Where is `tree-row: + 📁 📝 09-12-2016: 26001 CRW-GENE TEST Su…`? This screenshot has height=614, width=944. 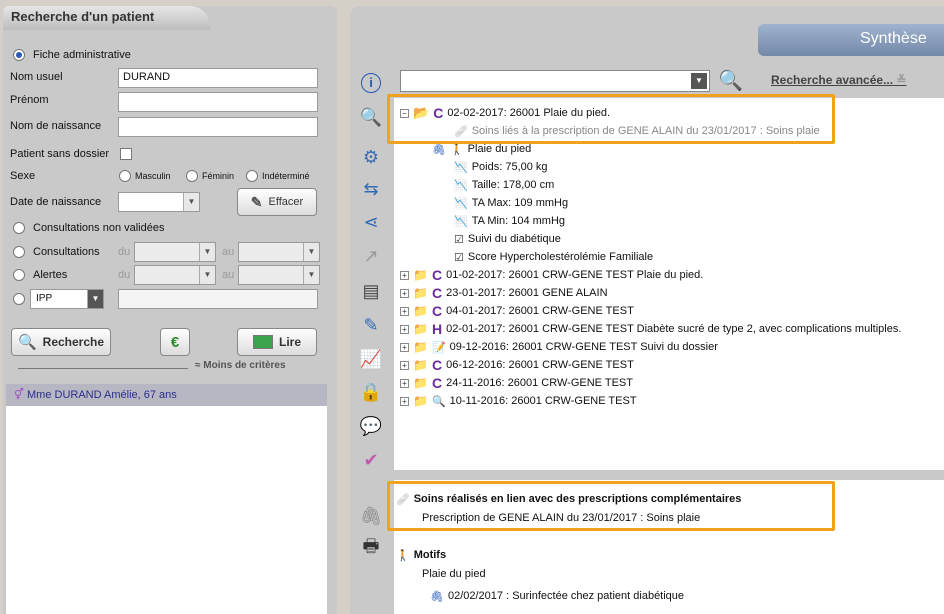
tree-row: + 📁 📝 09-12-2016: 26001 CRW-GENE TEST Su… is located at coordinates (559, 347).